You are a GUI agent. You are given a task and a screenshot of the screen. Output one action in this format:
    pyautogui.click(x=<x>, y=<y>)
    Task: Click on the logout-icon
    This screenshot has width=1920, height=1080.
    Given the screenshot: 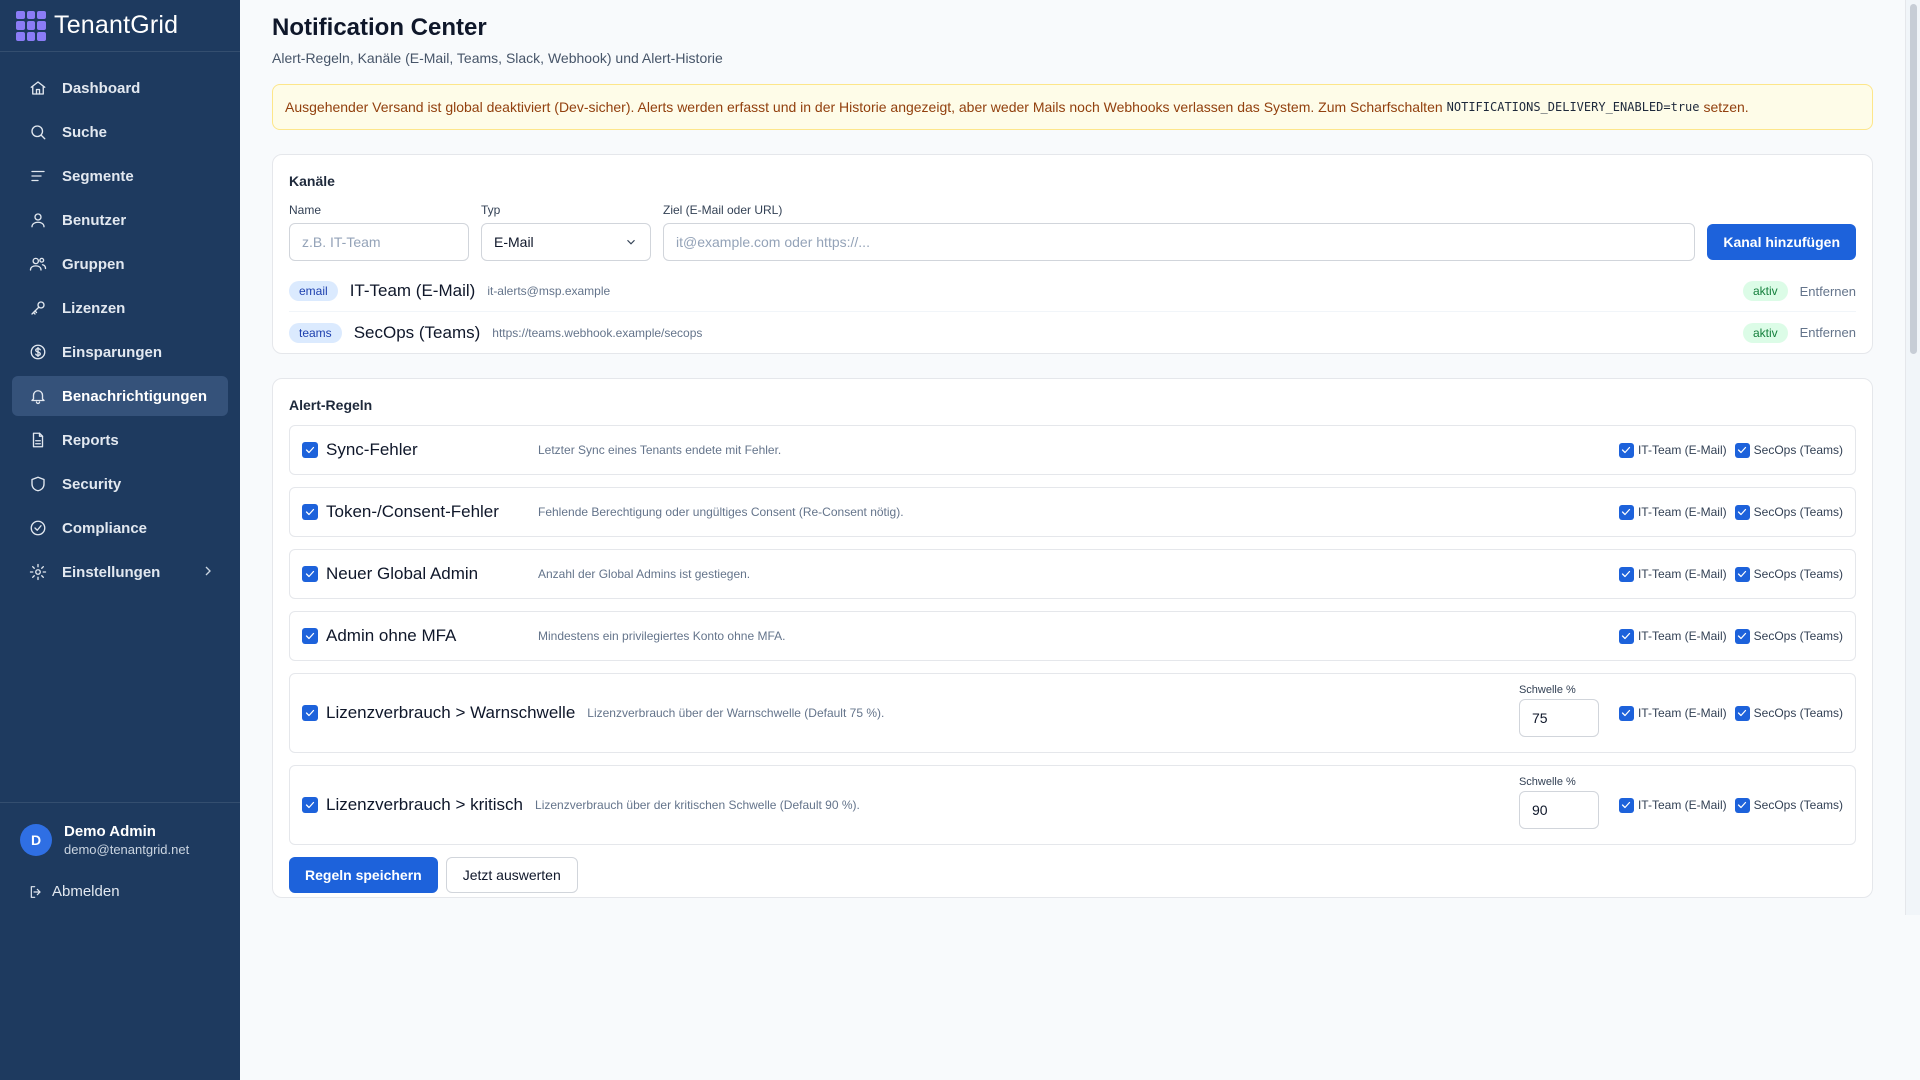 What is the action you would take?
    pyautogui.click(x=35, y=891)
    